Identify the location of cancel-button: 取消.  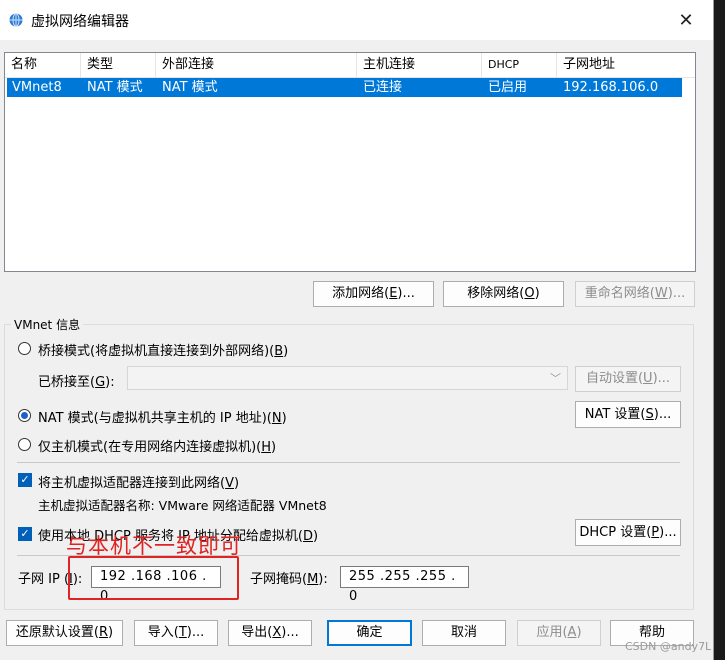
(464, 633).